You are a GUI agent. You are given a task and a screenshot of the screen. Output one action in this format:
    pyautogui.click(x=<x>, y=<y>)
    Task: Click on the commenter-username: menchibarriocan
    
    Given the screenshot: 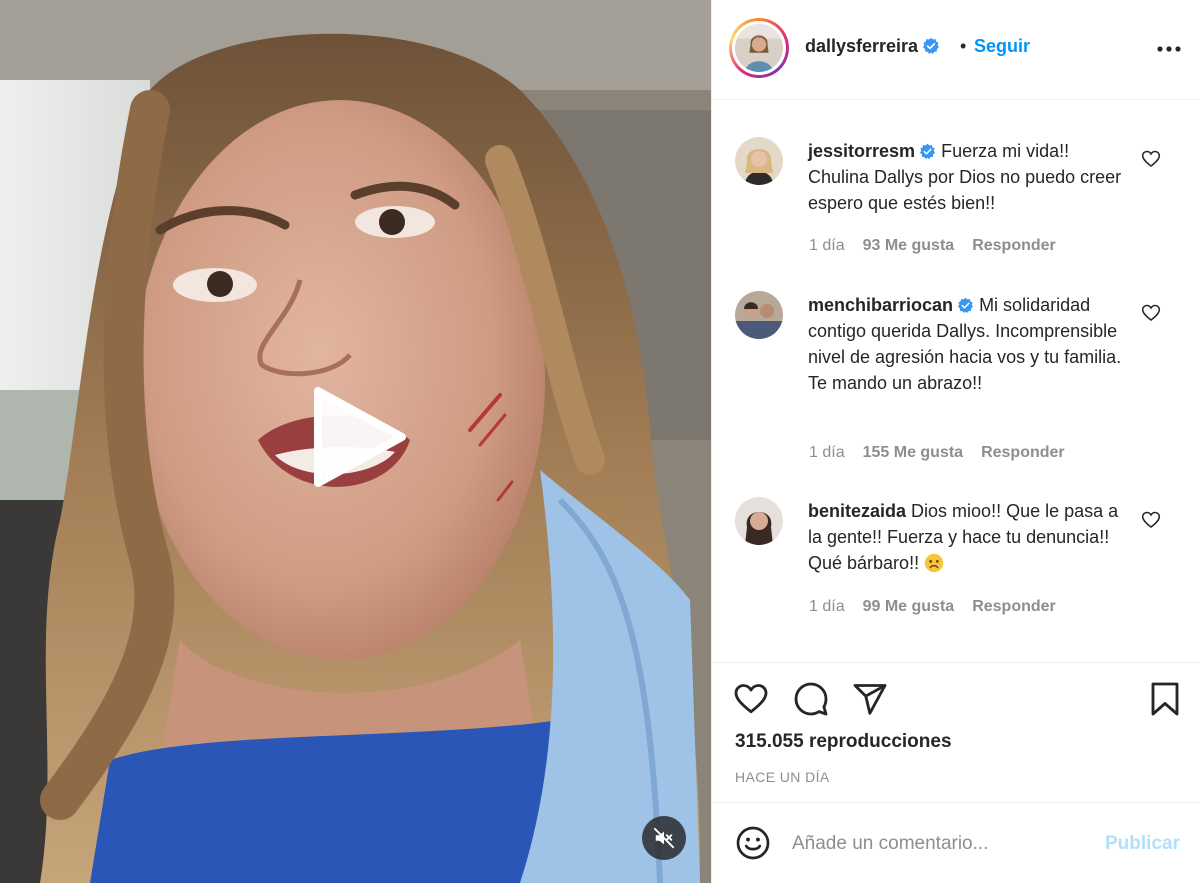 What is the action you would take?
    pyautogui.click(x=891, y=305)
    